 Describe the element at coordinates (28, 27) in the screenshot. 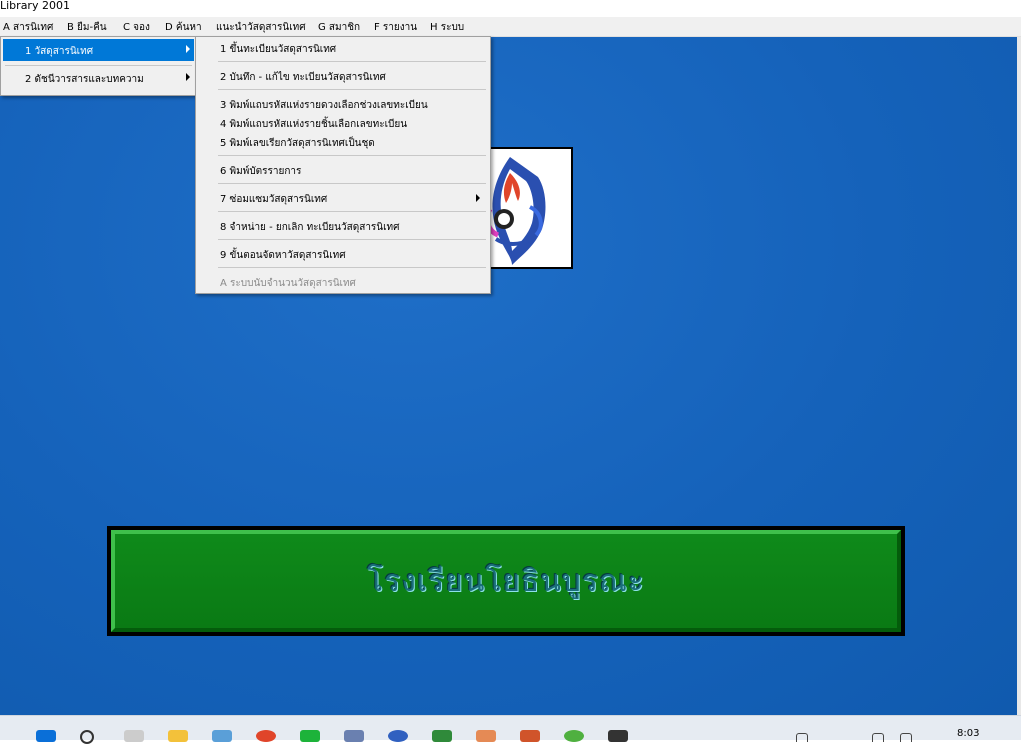

I see `menu-a-information: A สารนิเทศ` at that location.